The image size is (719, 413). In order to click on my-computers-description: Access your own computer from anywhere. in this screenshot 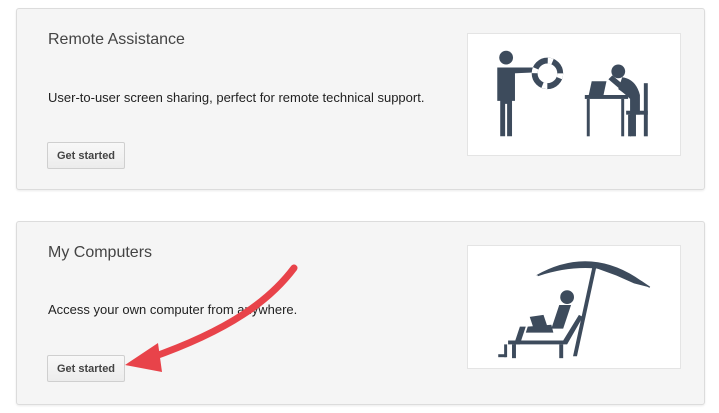, I will do `click(173, 309)`.